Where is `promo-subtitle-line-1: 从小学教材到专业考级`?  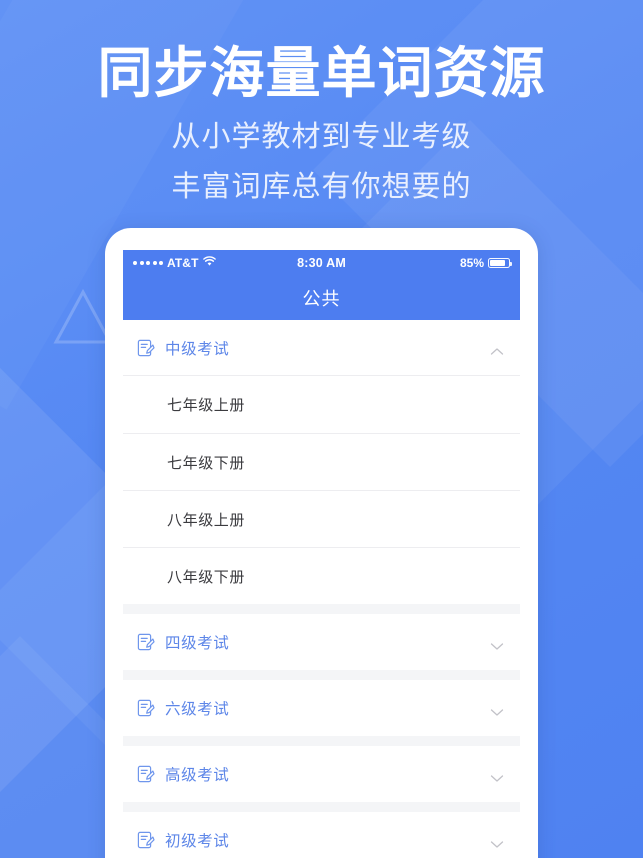 promo-subtitle-line-1: 从小学教材到专业考级 is located at coordinates (321, 136).